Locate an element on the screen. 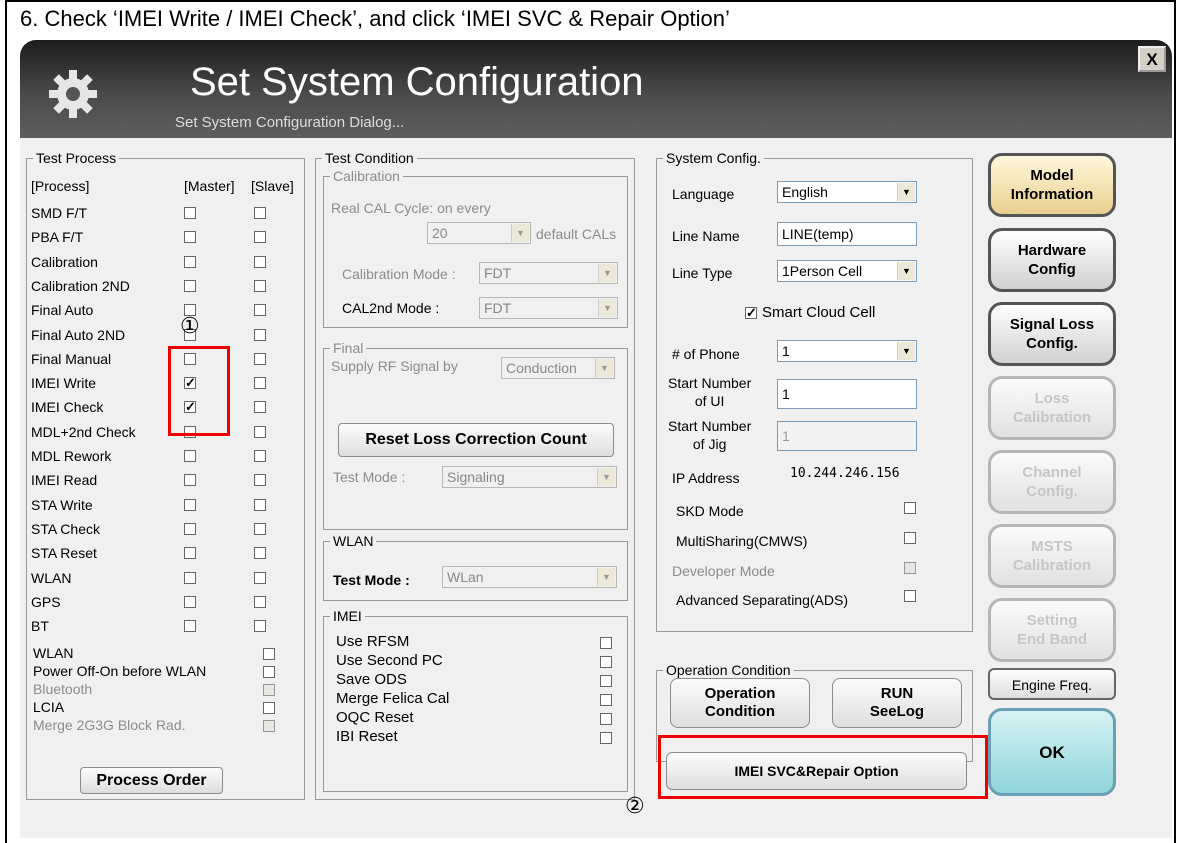 This screenshot has height=843, width=1181. cal-cycle-select: 20 ▼ is located at coordinates (479, 233).